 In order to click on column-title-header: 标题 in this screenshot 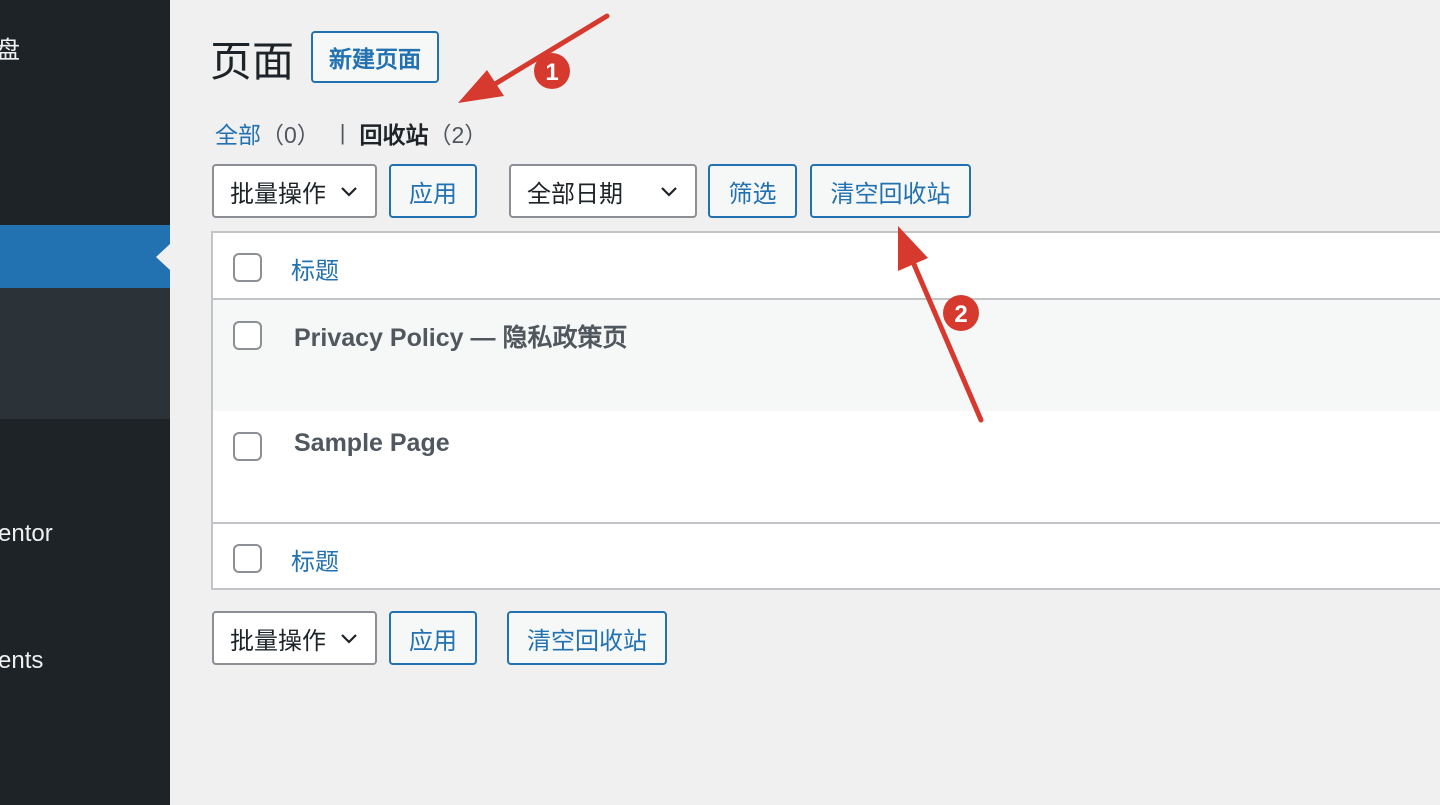, I will do `click(315, 268)`.